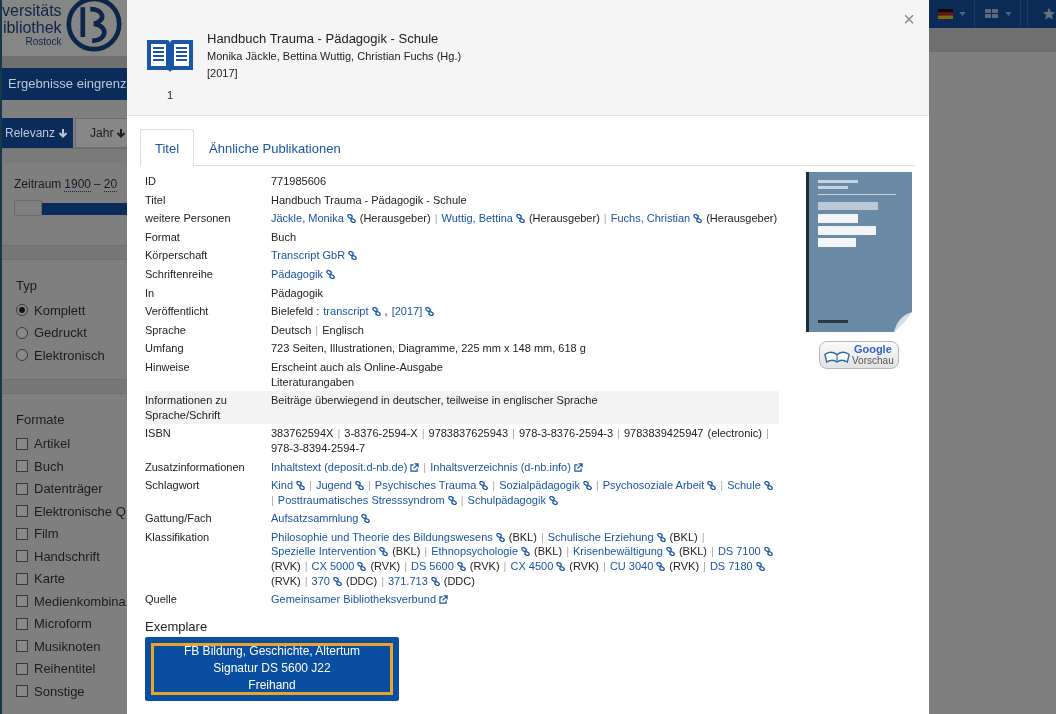 This screenshot has height=714, width=1056. I want to click on field-label: Schlagwort, so click(173, 486).